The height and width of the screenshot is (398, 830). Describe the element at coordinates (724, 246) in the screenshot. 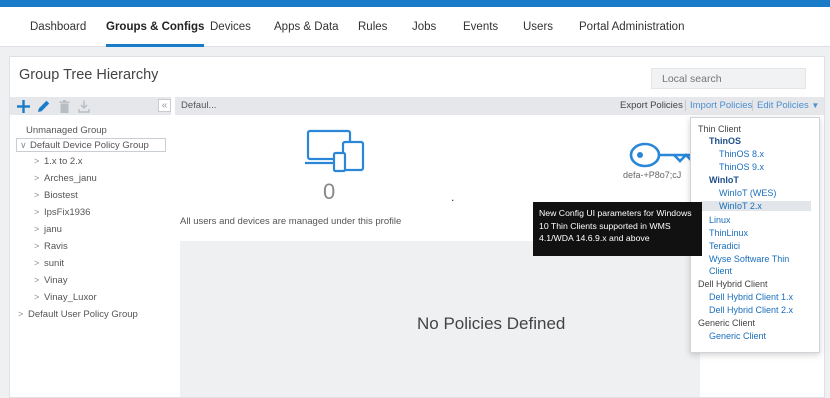

I see `menu-item-teradici: Teradici` at that location.